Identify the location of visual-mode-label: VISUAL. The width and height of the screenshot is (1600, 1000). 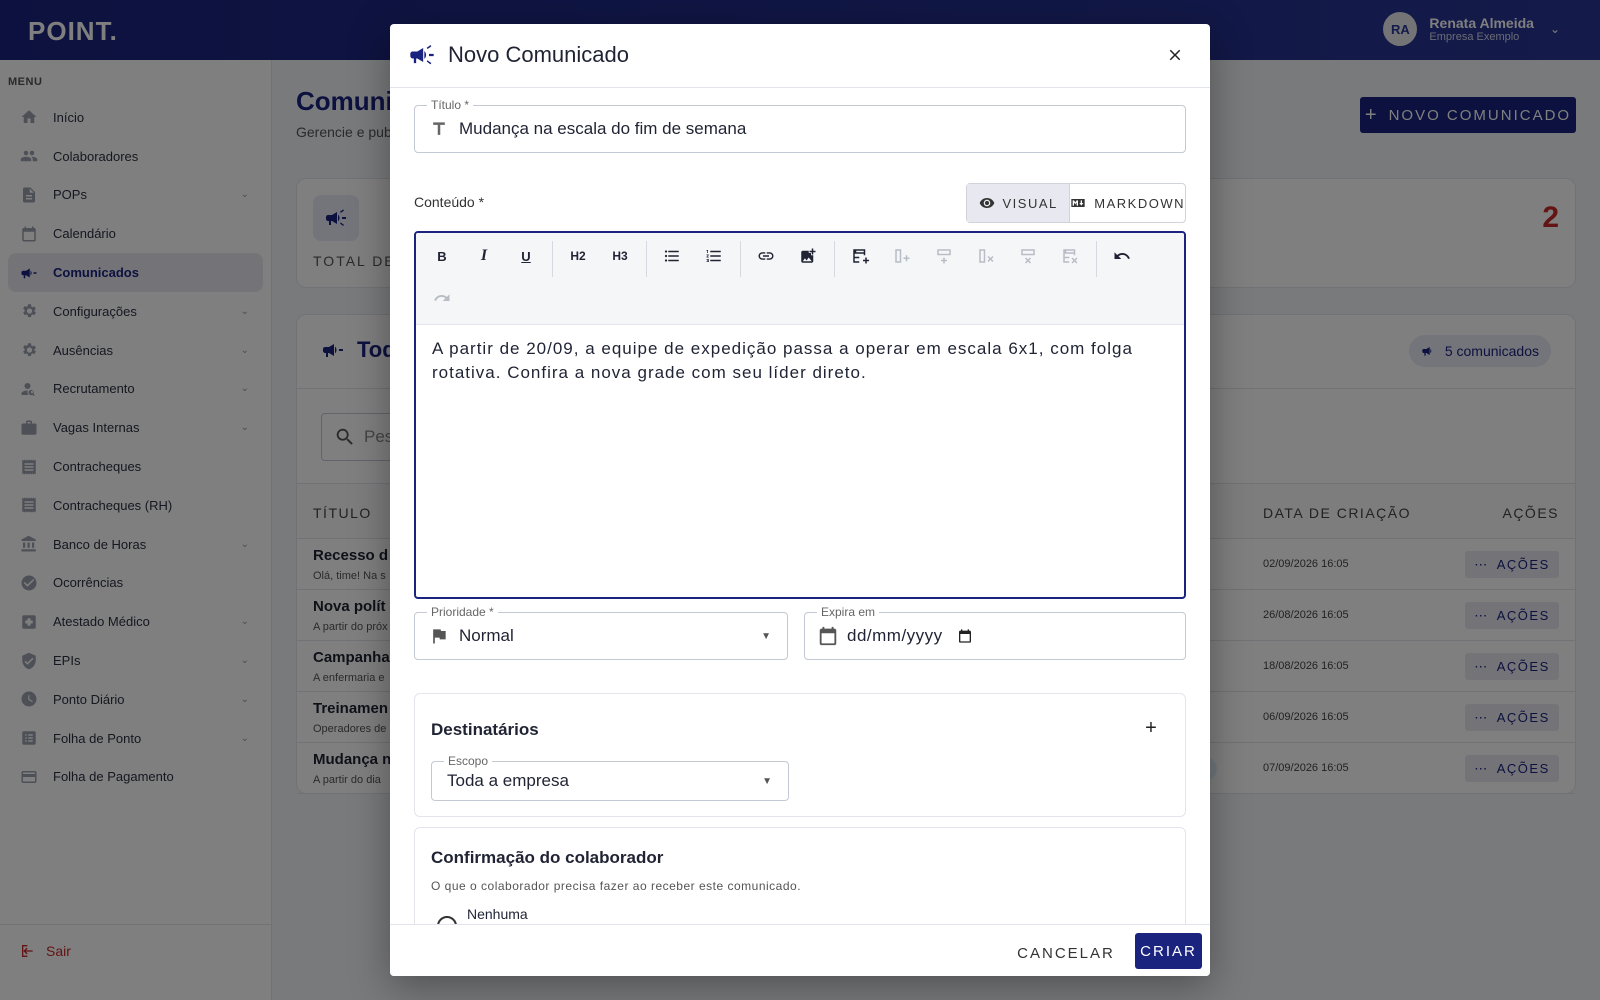
(1030, 203).